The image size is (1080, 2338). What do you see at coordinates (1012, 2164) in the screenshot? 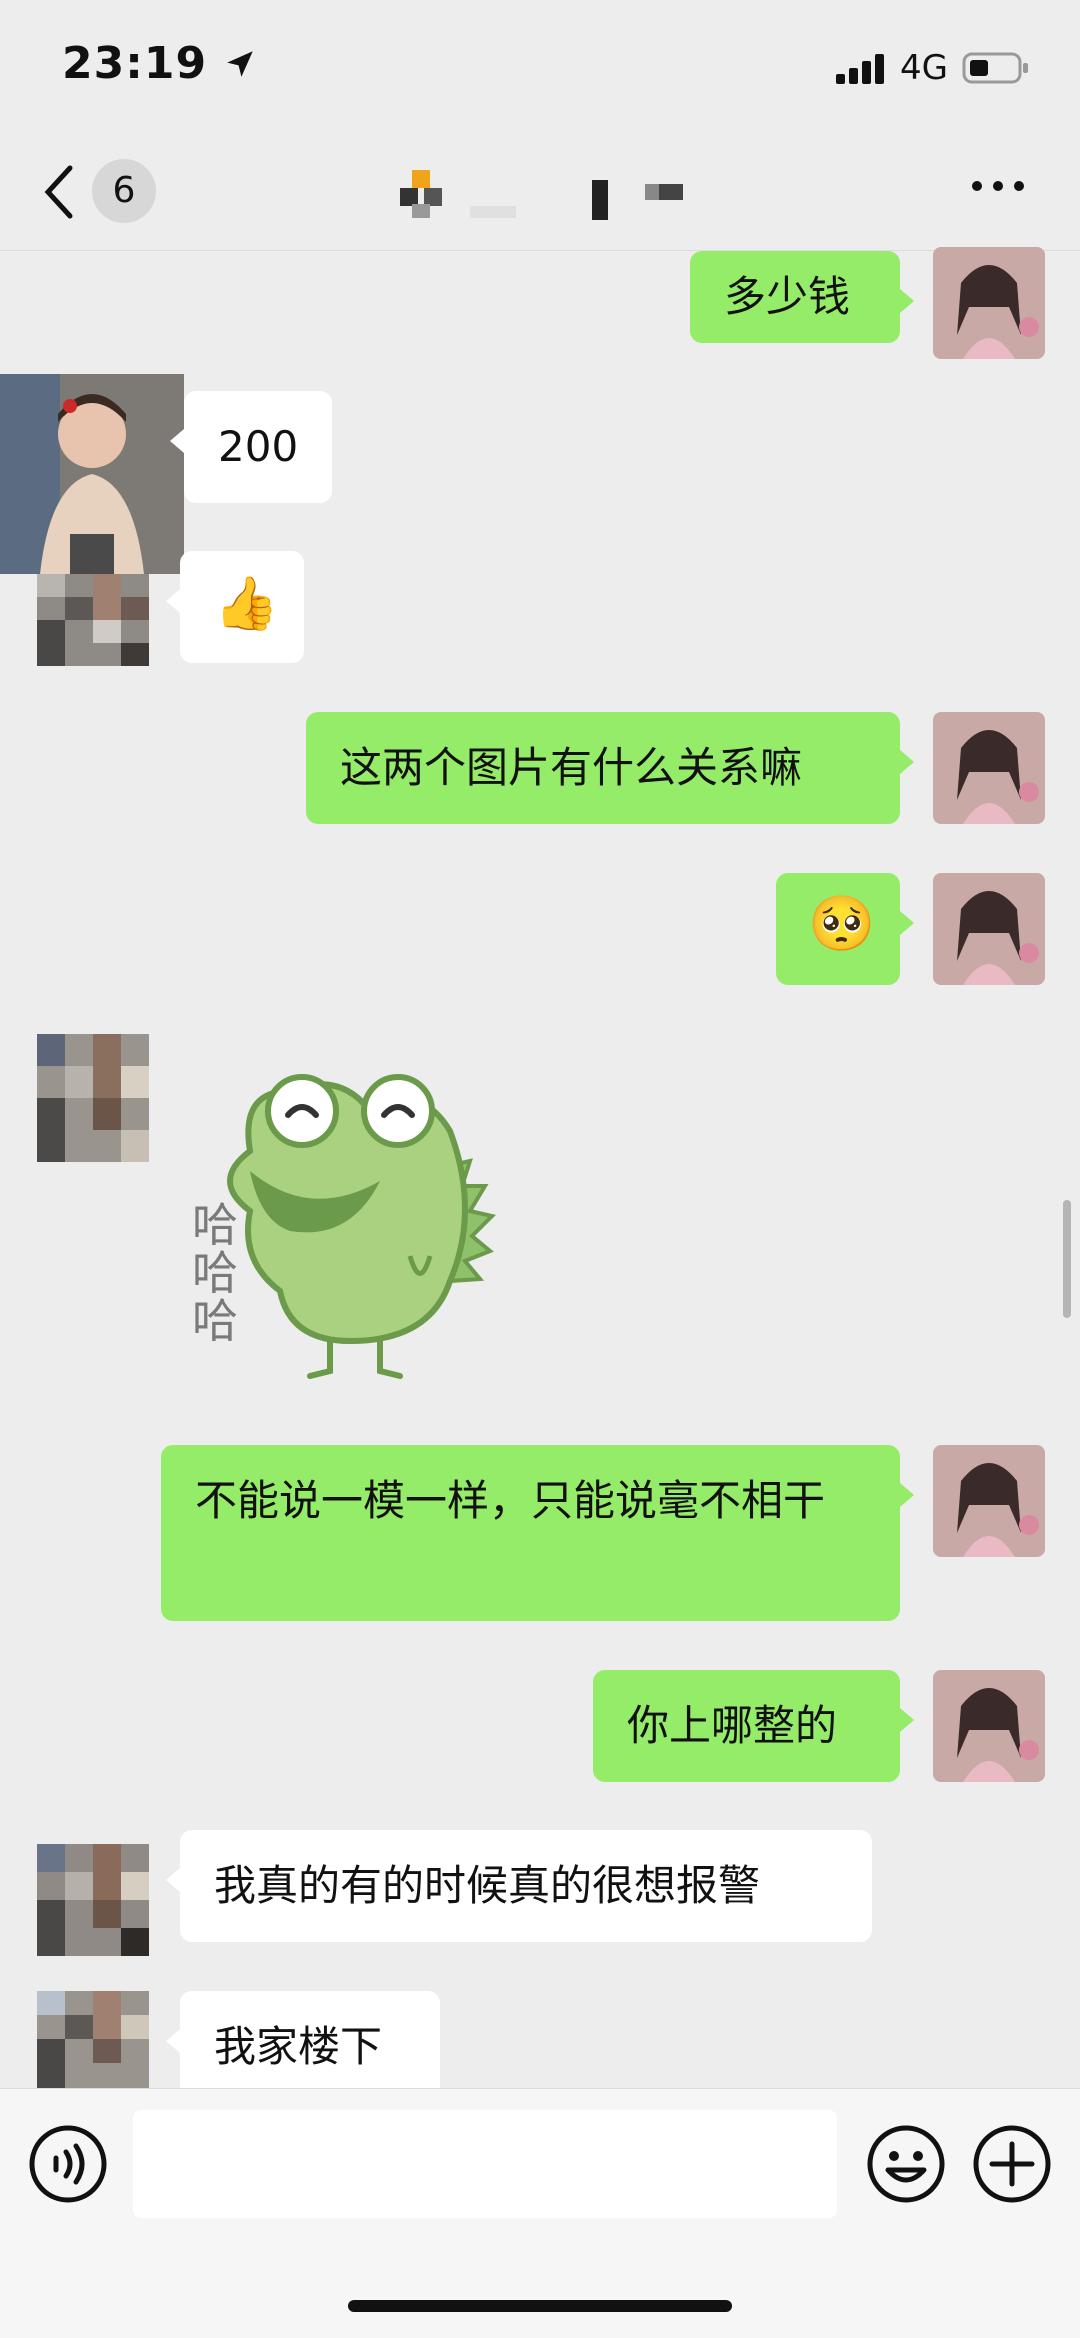
I see `more-functions-button` at bounding box center [1012, 2164].